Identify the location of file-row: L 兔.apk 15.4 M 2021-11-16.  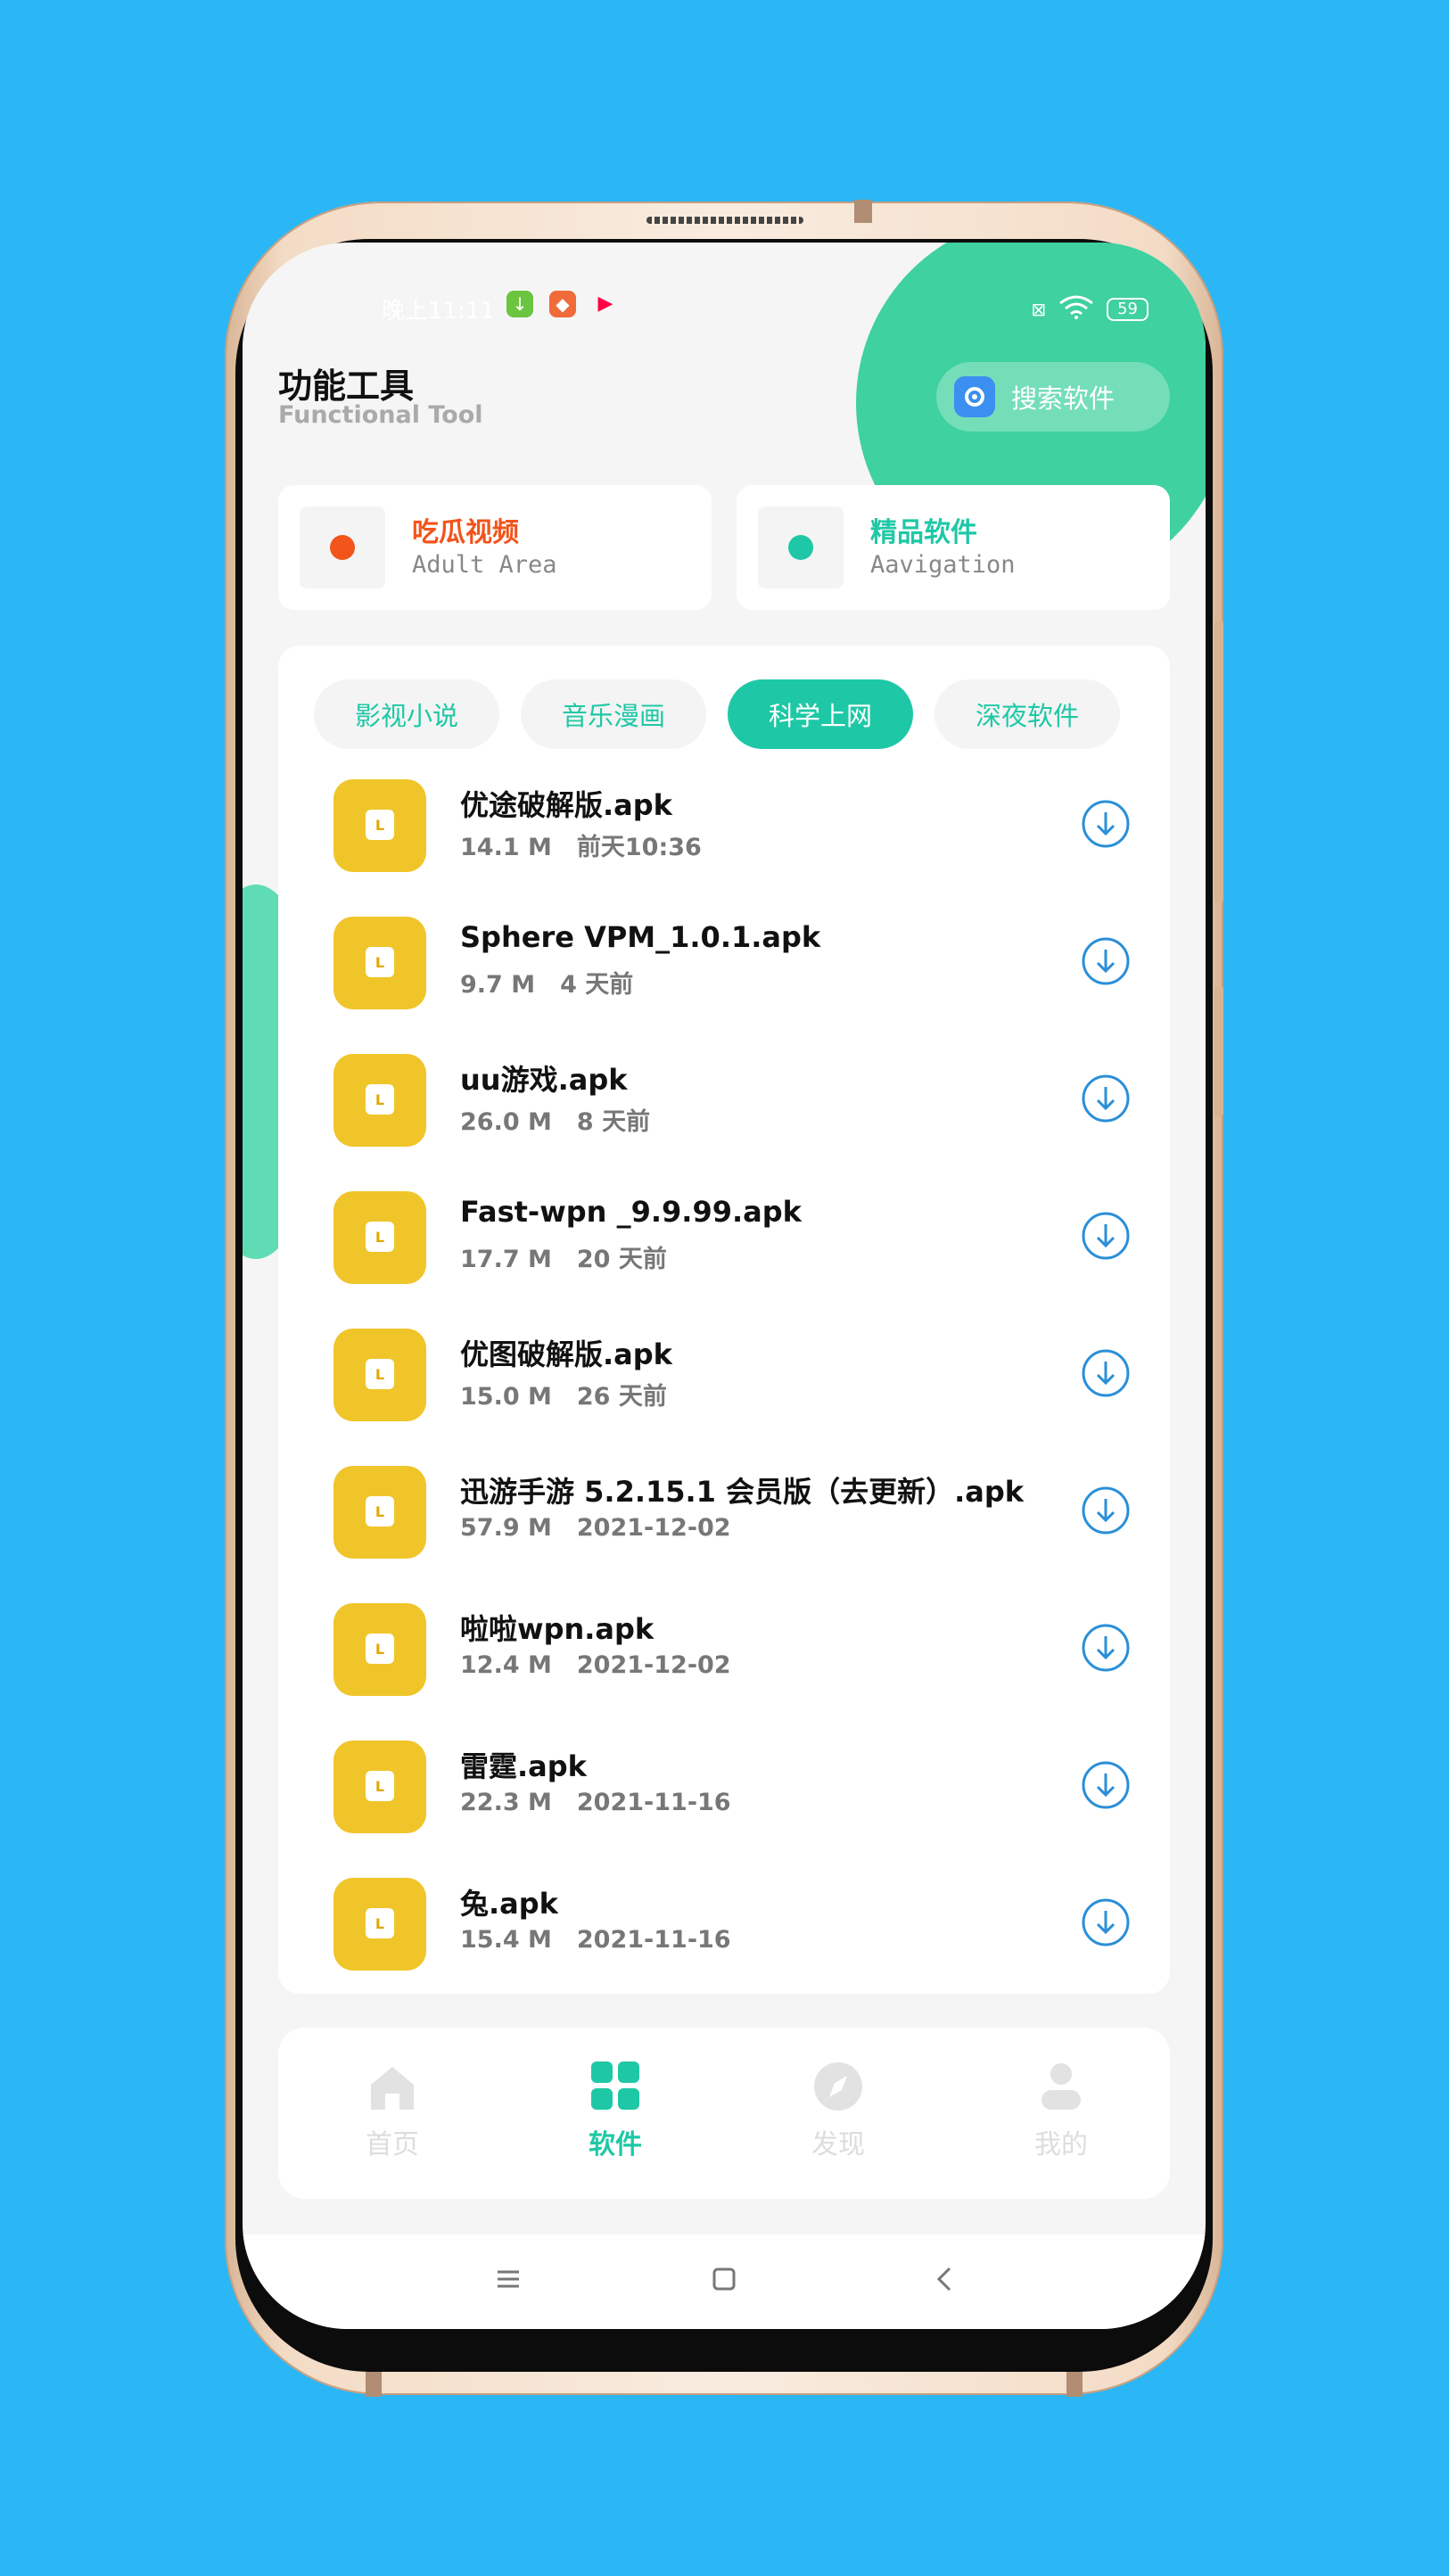
(724, 1928).